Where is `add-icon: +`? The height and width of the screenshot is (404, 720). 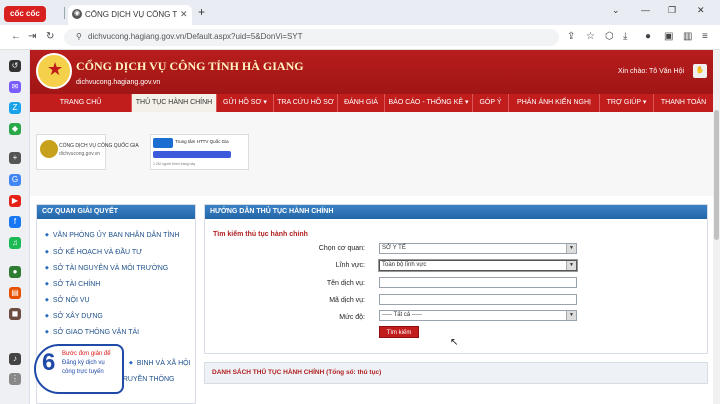
add-icon: + is located at coordinates (15, 158).